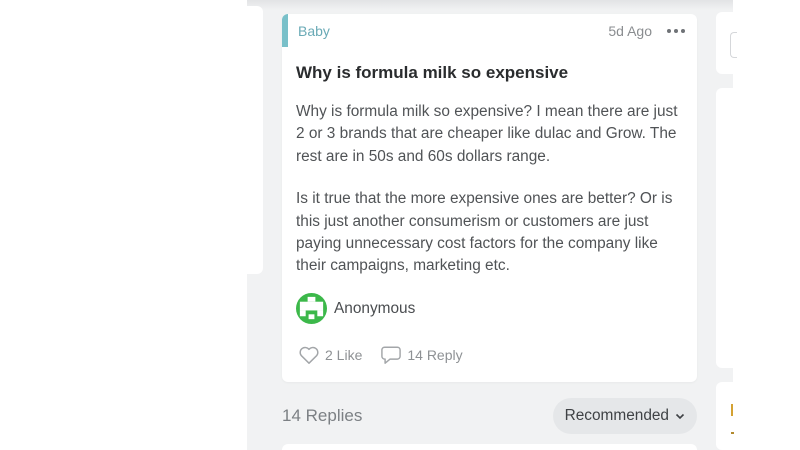 The height and width of the screenshot is (450, 800). I want to click on sort-dropdown: Recommended, so click(624, 416).